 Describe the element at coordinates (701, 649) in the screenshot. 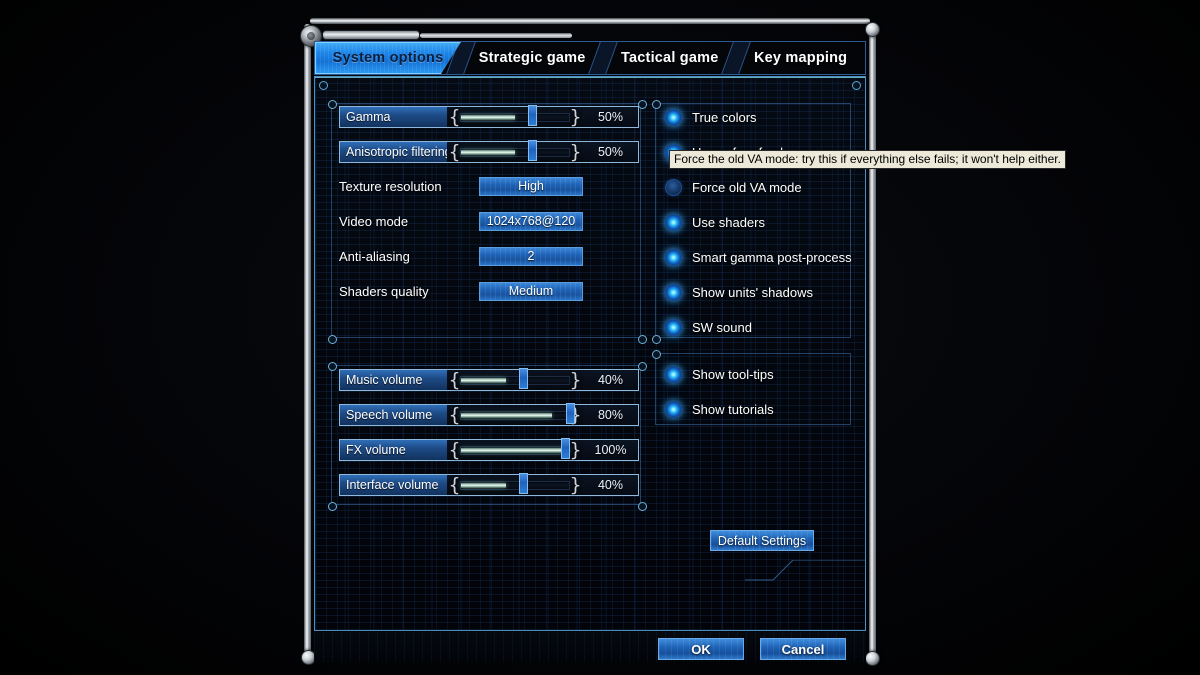

I see `ok-button: OK` at that location.